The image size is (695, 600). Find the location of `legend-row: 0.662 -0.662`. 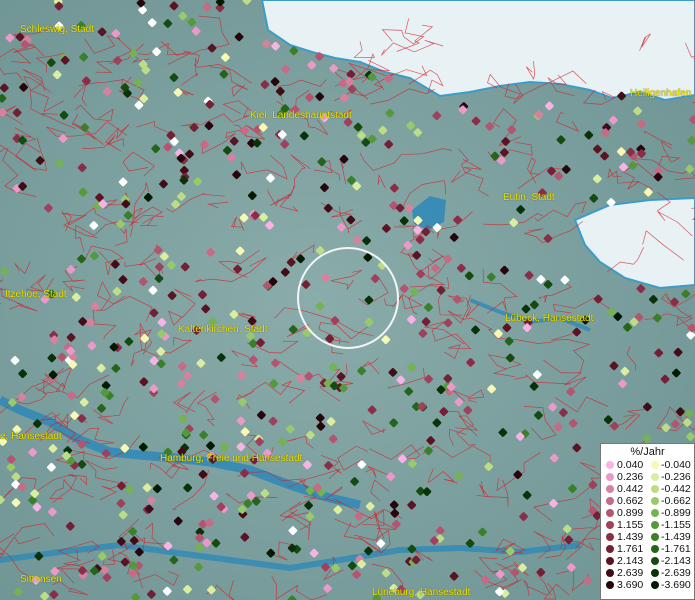

legend-row: 0.662 -0.662 is located at coordinates (647, 501).